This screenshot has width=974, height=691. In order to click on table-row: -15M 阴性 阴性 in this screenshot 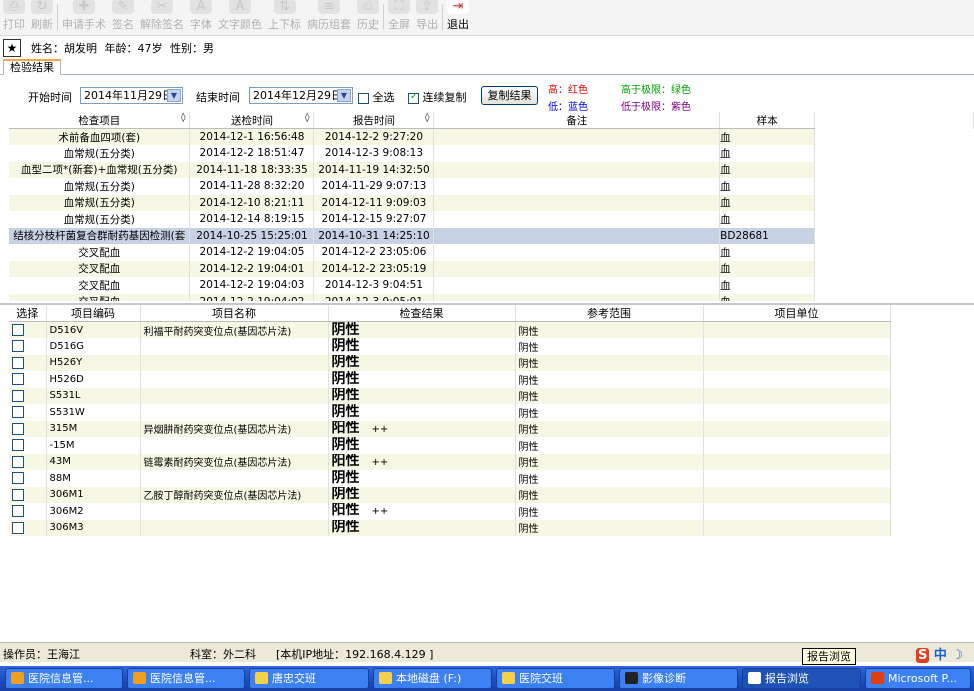, I will do `click(450, 445)`.